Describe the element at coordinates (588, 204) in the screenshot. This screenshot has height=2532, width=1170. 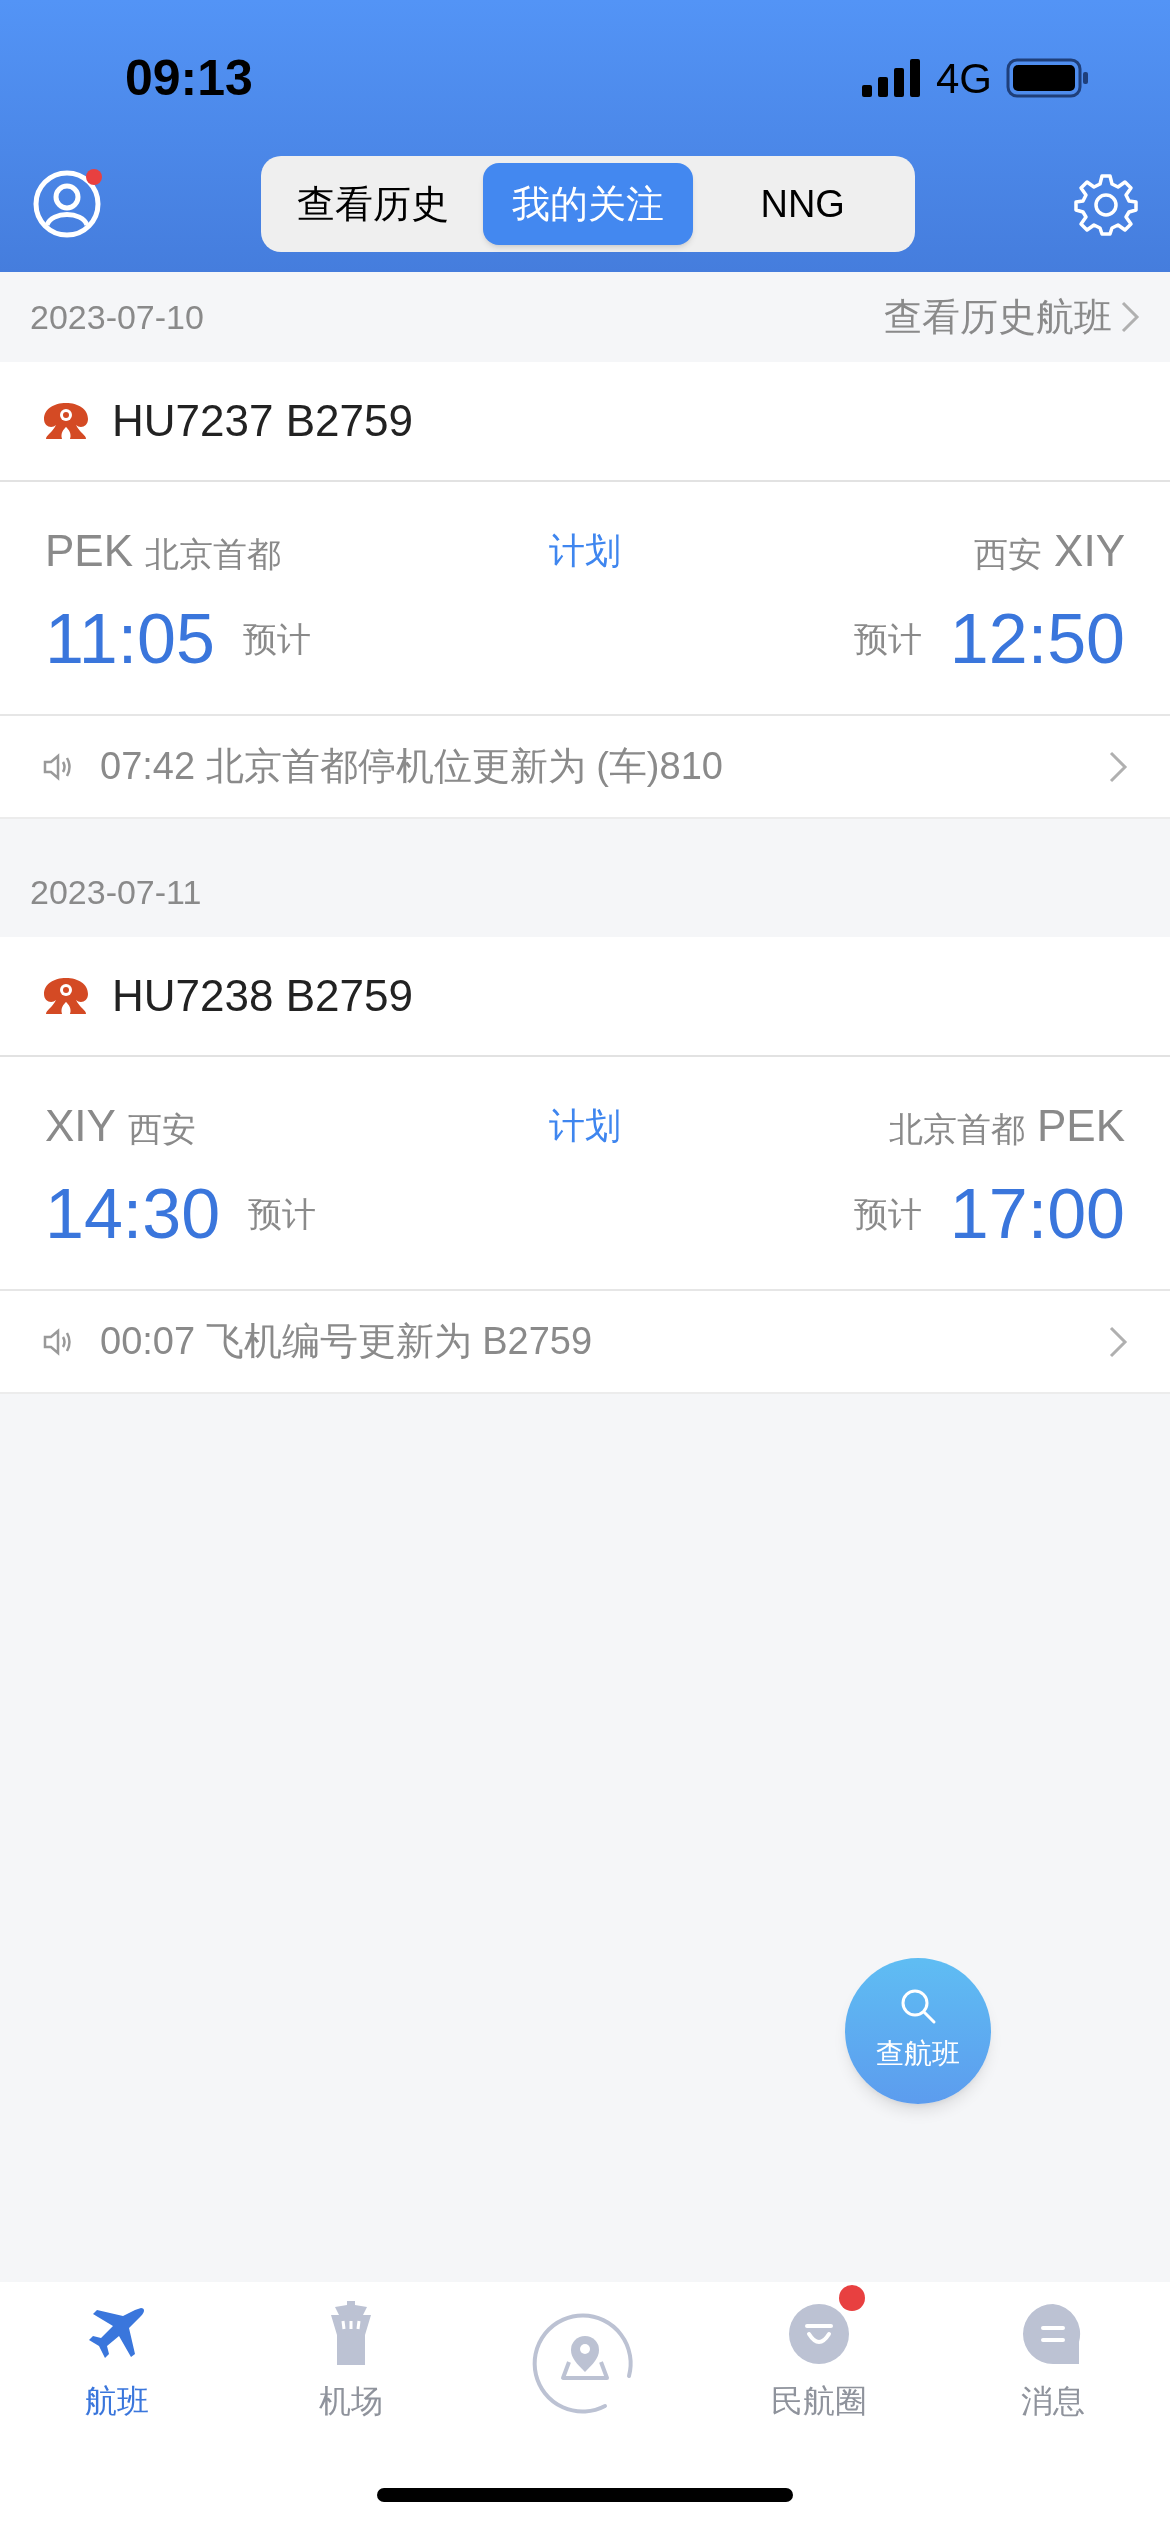
I see `segment-tab: 我的关注` at that location.